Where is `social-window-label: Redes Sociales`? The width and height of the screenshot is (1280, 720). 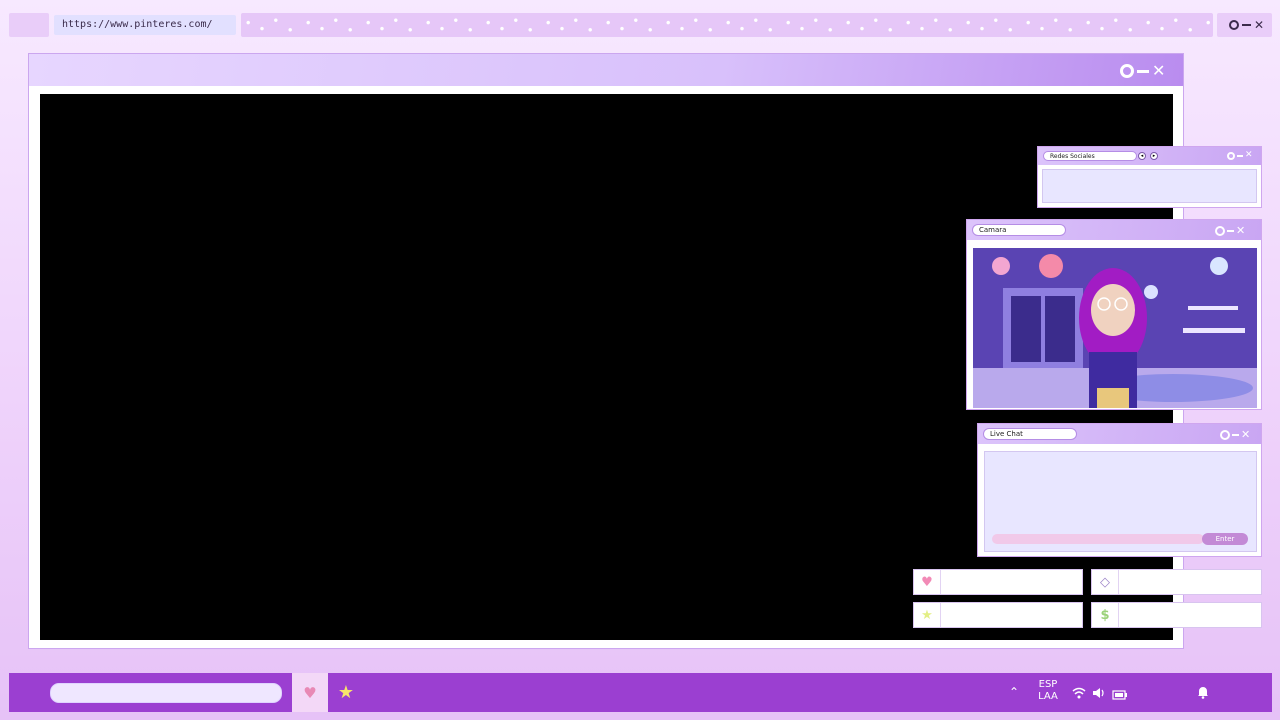
social-window-label: Redes Sociales is located at coordinates (1090, 156).